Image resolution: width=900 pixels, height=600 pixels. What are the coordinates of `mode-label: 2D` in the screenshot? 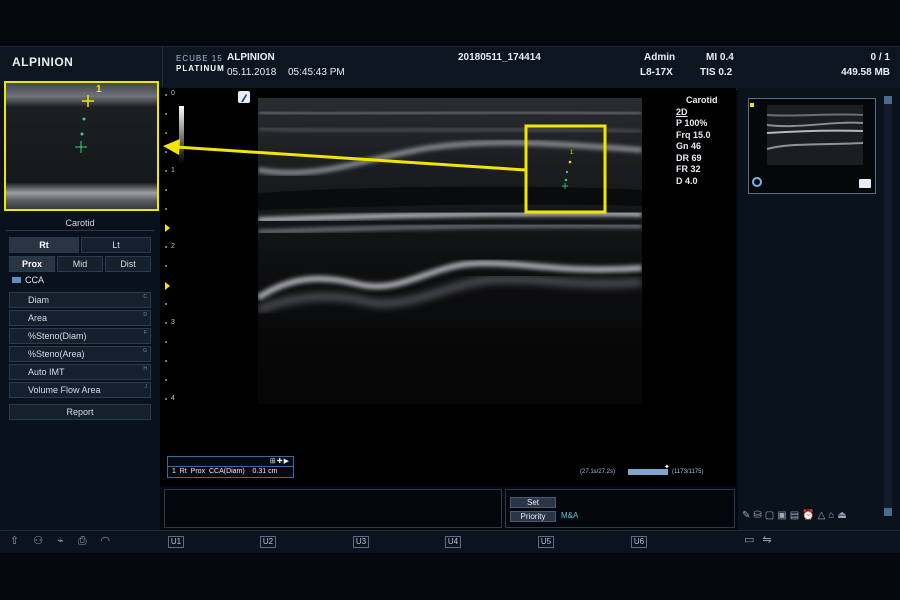 It's located at (682, 111).